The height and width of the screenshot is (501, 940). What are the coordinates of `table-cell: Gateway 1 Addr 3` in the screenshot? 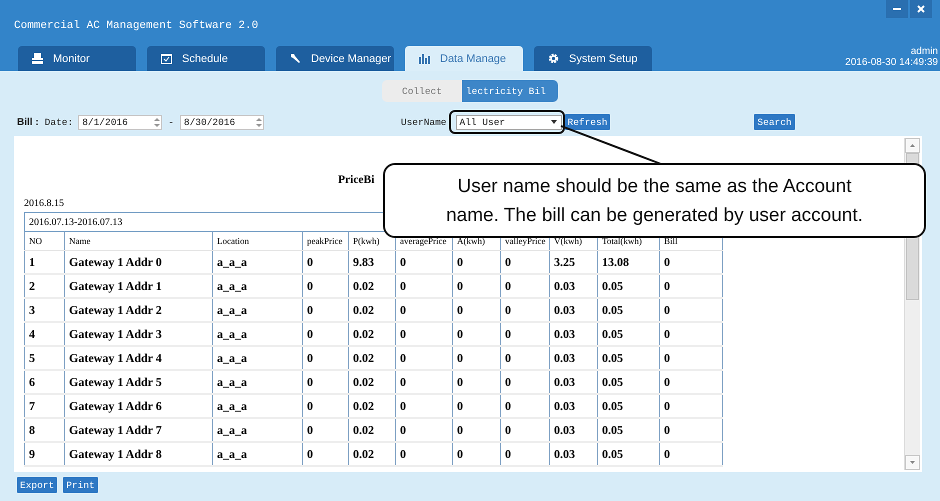 It's located at (138, 334).